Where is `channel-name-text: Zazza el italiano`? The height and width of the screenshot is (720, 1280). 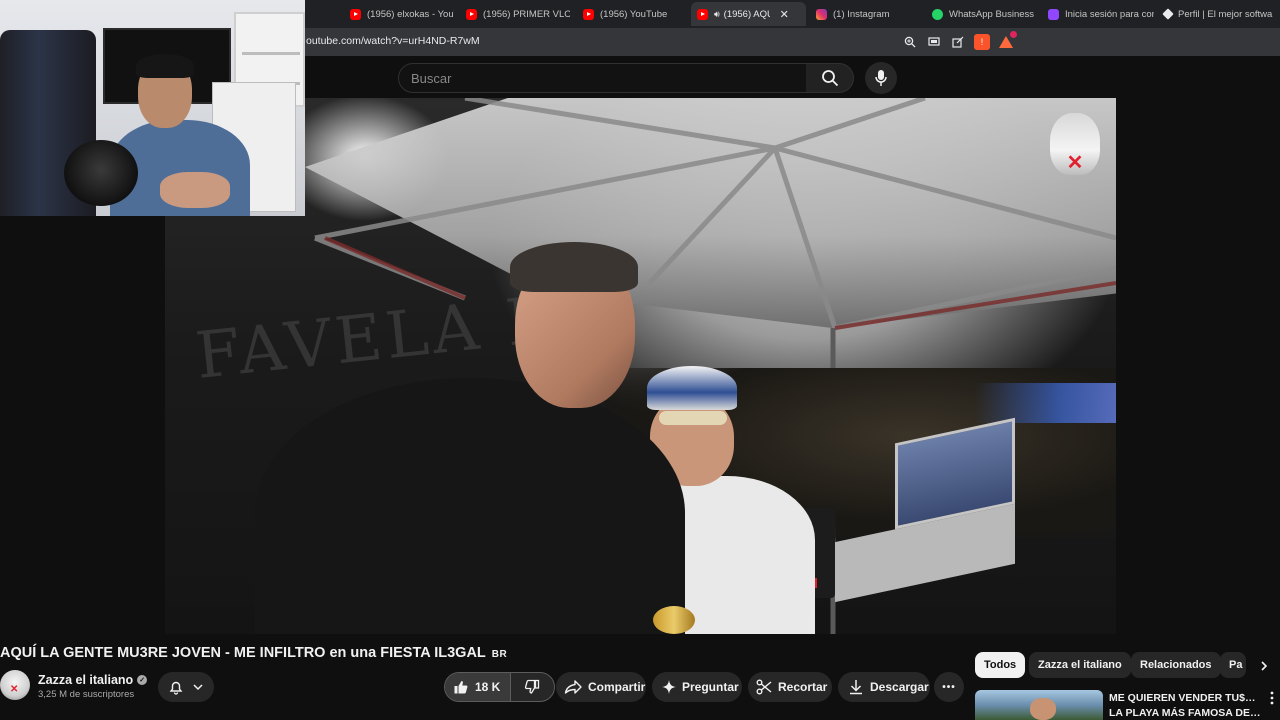
channel-name-text: Zazza el italiano is located at coordinates (85, 680).